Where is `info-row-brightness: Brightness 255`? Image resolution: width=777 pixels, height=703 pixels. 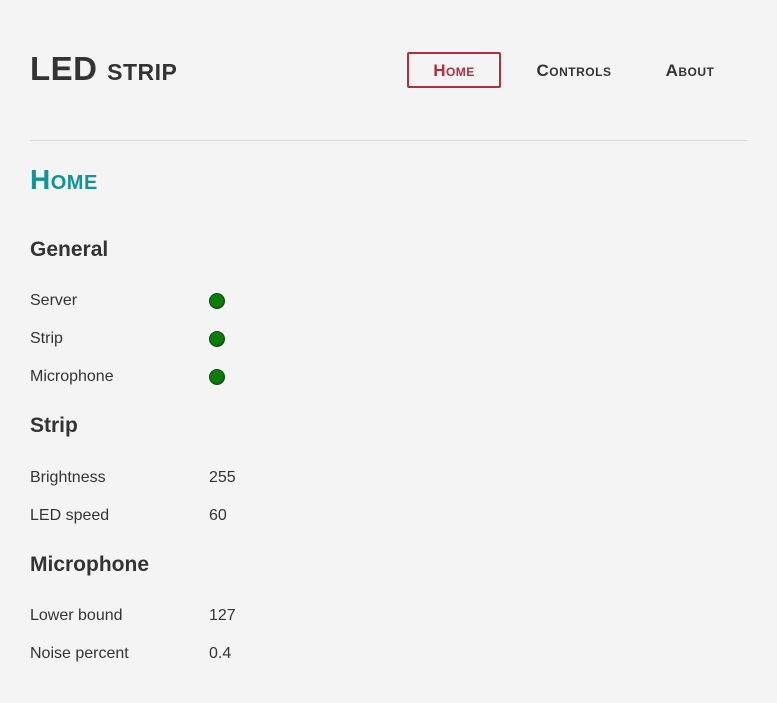 info-row-brightness: Brightness 255 is located at coordinates (230, 478).